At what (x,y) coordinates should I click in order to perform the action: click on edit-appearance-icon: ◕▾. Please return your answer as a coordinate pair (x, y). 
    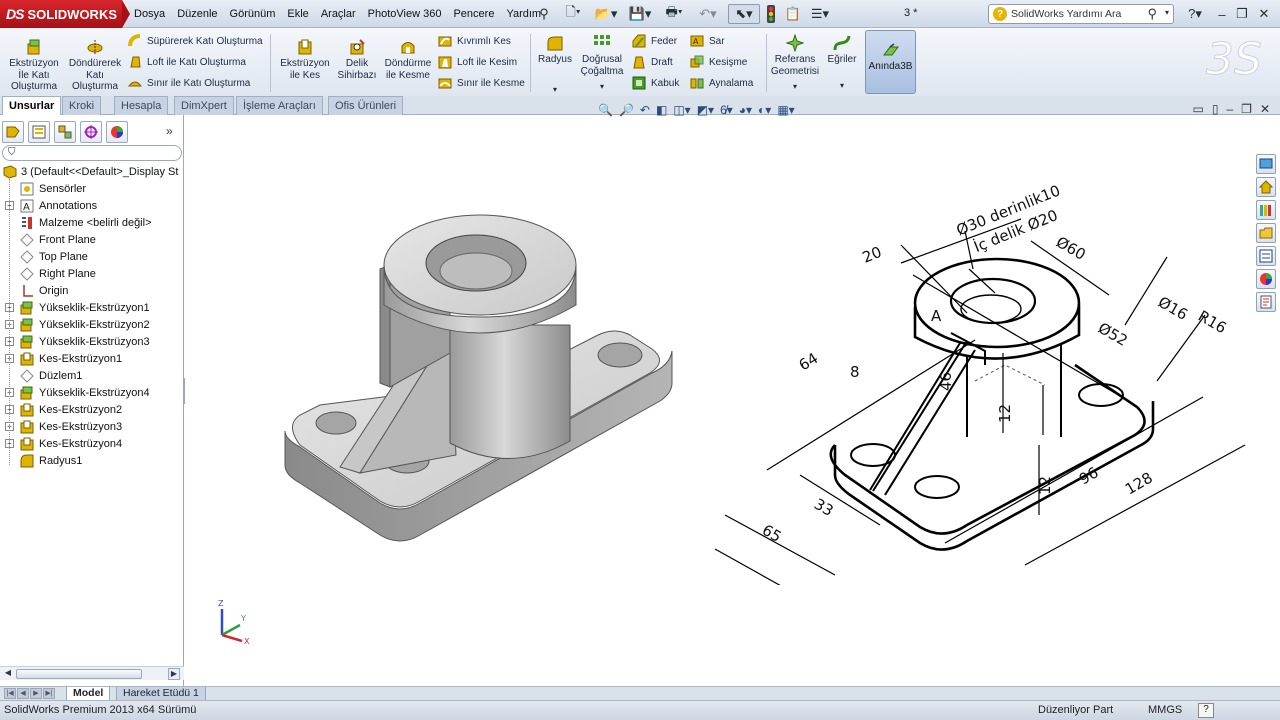
    Looking at the image, I should click on (745, 110).